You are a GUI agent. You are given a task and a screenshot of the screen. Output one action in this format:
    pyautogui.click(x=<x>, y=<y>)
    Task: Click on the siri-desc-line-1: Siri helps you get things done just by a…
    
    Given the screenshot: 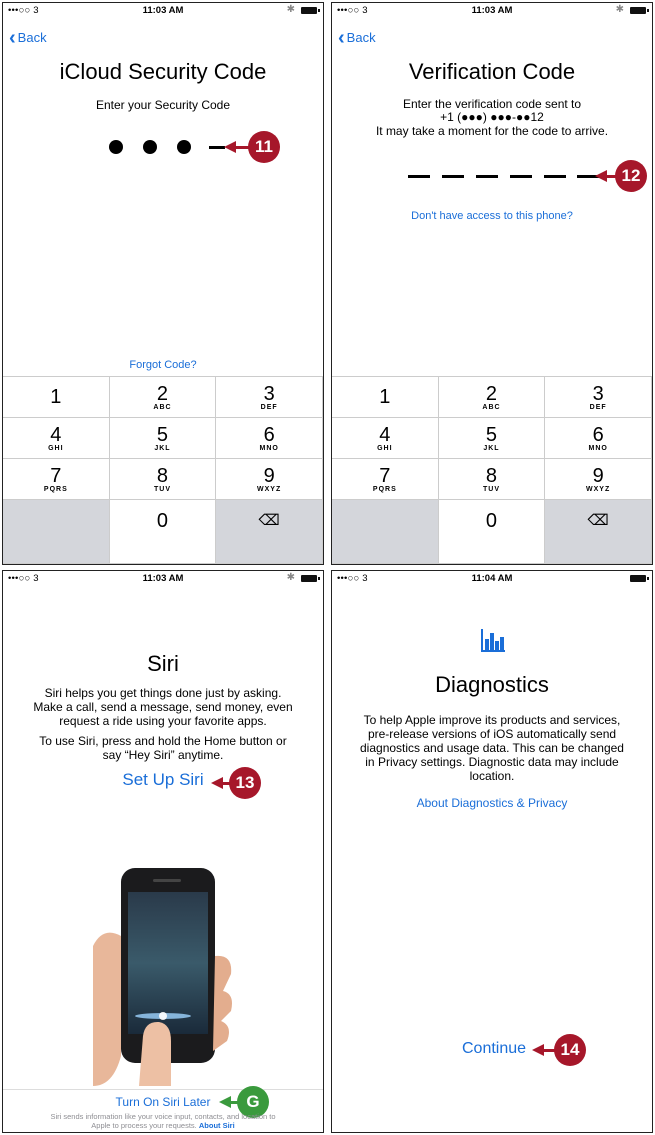 What is the action you would take?
    pyautogui.click(x=163, y=693)
    